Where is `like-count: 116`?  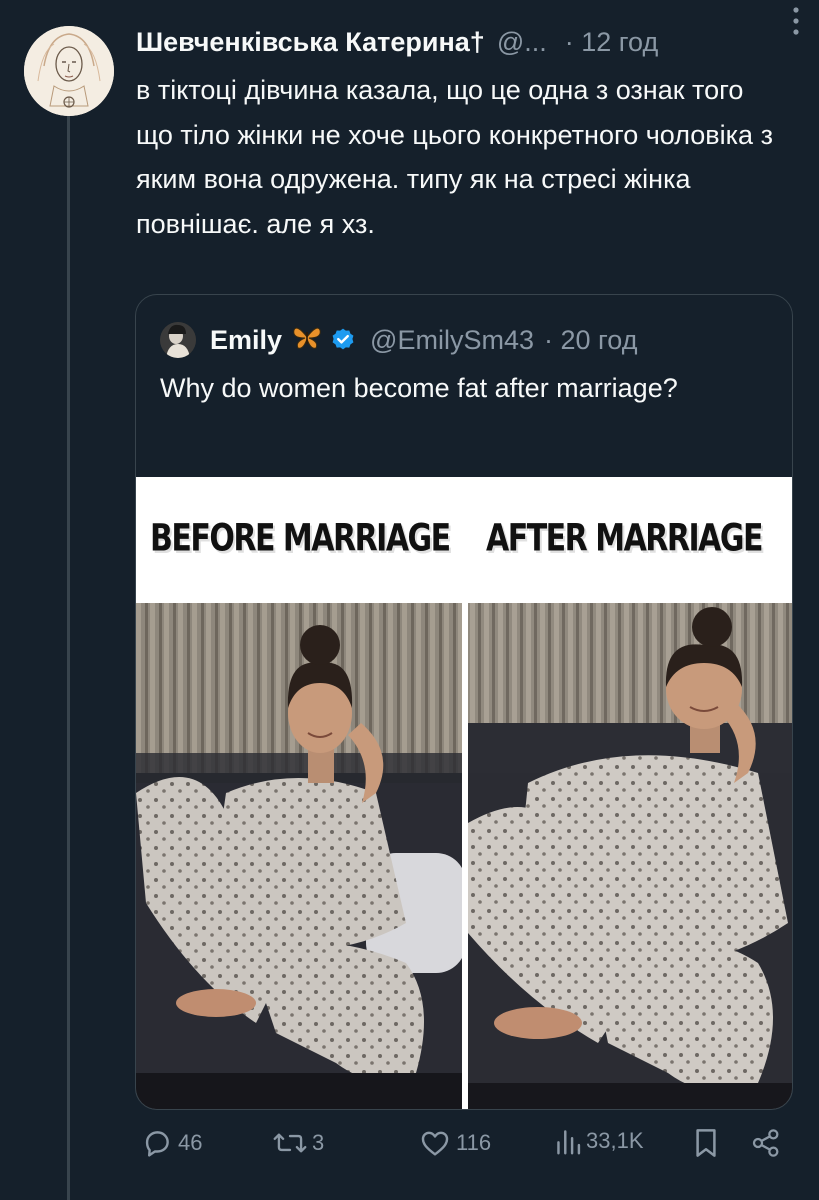 like-count: 116 is located at coordinates (474, 1142).